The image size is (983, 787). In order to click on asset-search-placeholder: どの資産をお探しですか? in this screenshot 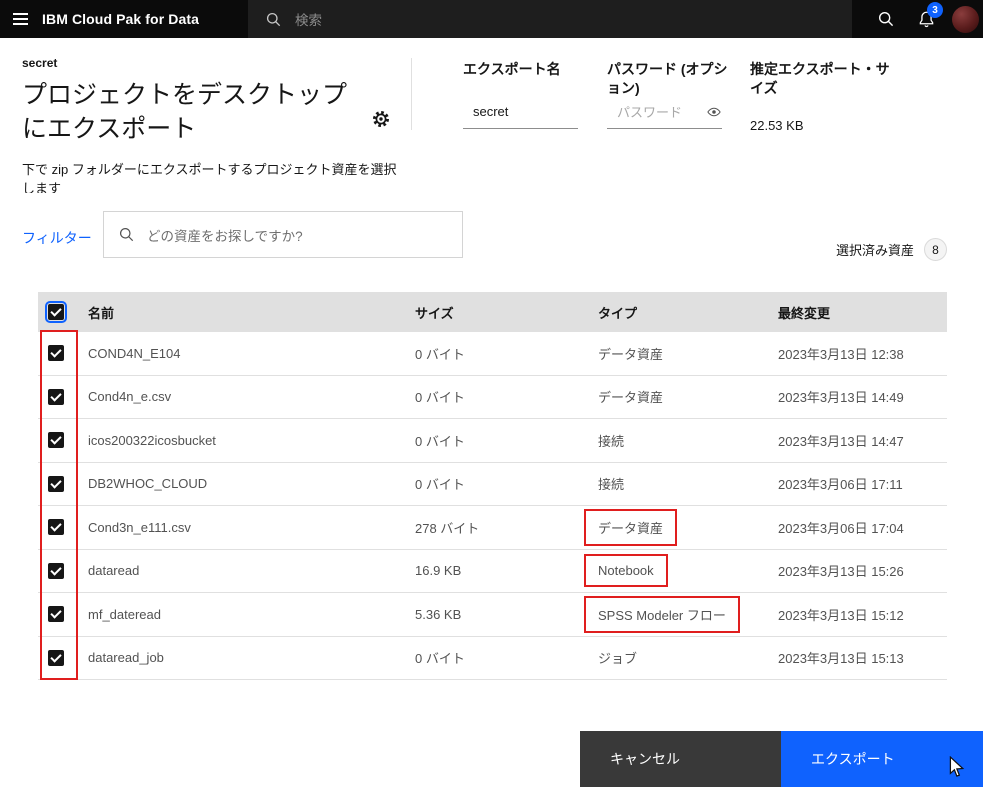, I will do `click(225, 236)`.